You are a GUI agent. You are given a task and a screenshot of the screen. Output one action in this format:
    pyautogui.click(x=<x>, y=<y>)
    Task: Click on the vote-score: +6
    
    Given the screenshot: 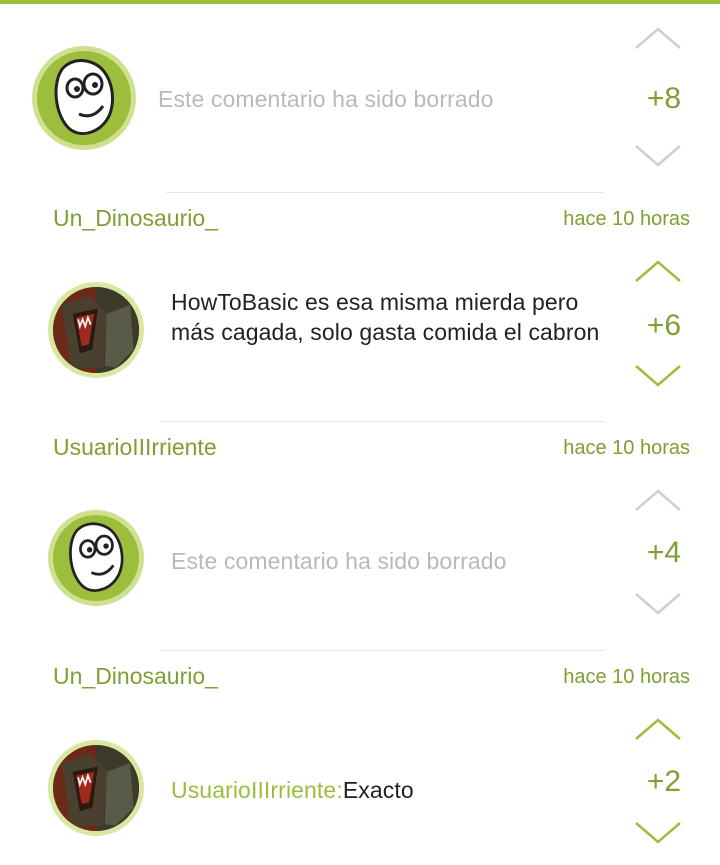 What is the action you would take?
    pyautogui.click(x=664, y=325)
    